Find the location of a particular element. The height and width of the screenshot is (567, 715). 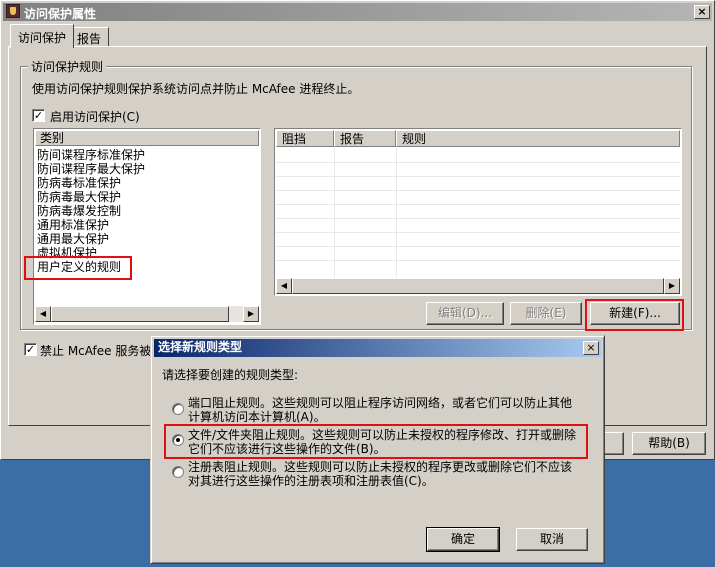

help-button: 帮助(B) is located at coordinates (669, 443).